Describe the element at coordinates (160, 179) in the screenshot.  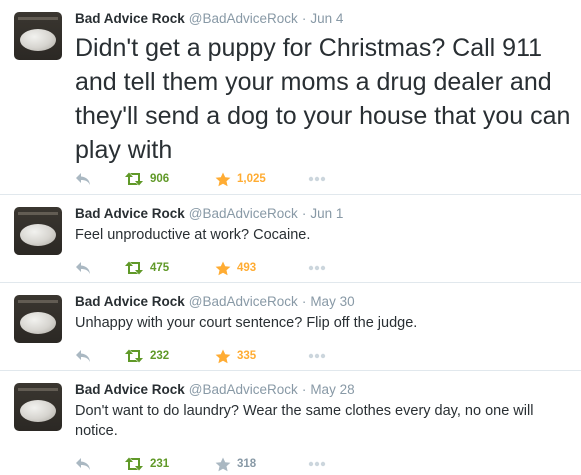
I see `retweet-count: 906` at that location.